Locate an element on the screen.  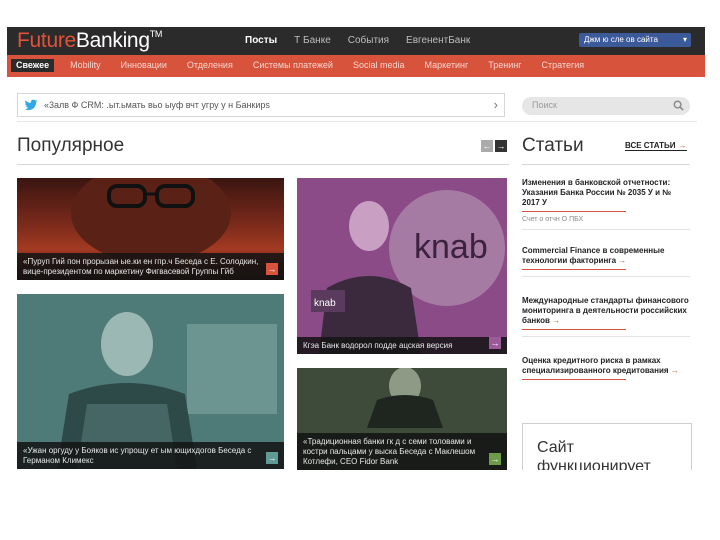
articles-divider is located at coordinates (606, 164).